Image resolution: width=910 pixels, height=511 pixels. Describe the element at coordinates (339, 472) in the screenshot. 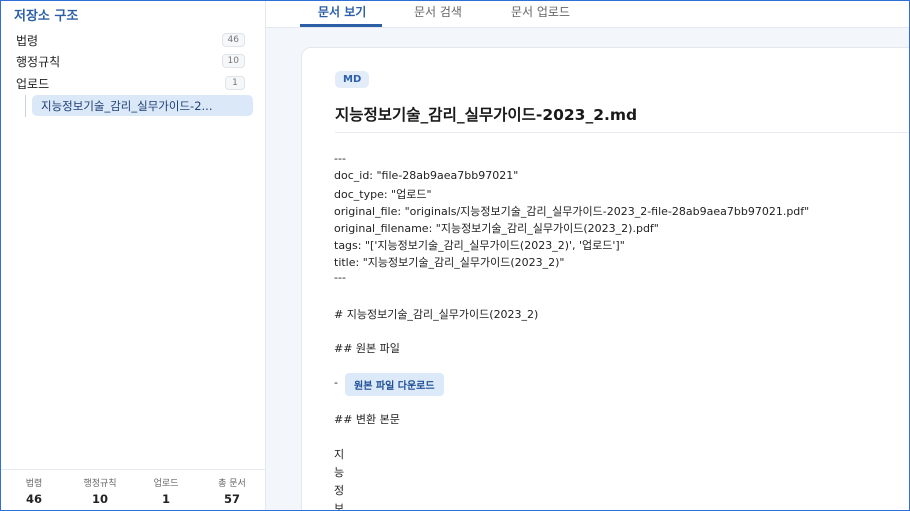

I see `body-char: 능` at that location.